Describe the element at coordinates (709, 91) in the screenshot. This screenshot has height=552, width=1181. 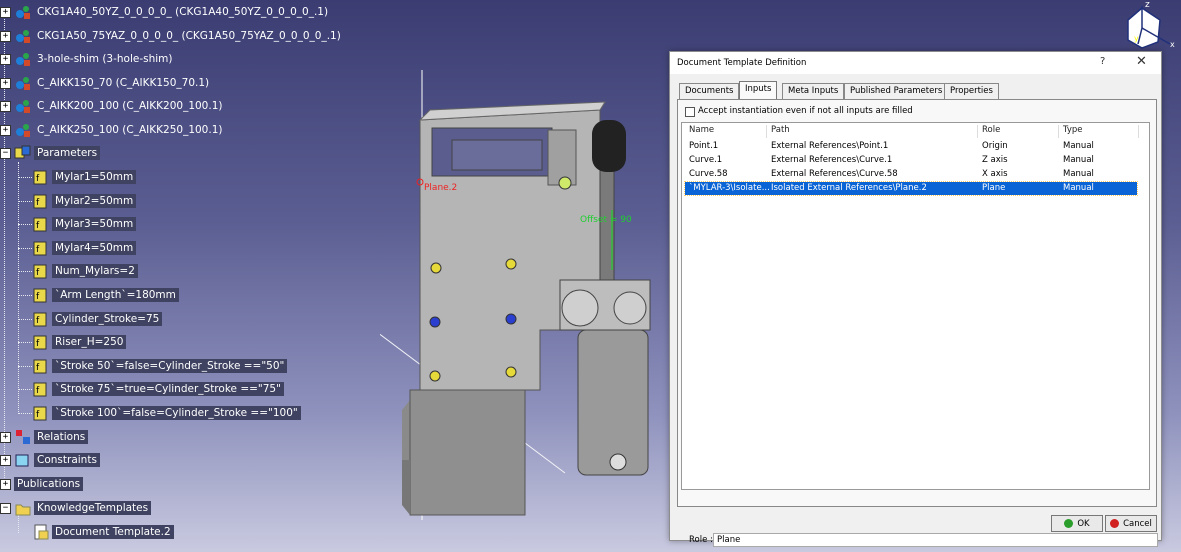
I see `tab-documents: Documents` at that location.